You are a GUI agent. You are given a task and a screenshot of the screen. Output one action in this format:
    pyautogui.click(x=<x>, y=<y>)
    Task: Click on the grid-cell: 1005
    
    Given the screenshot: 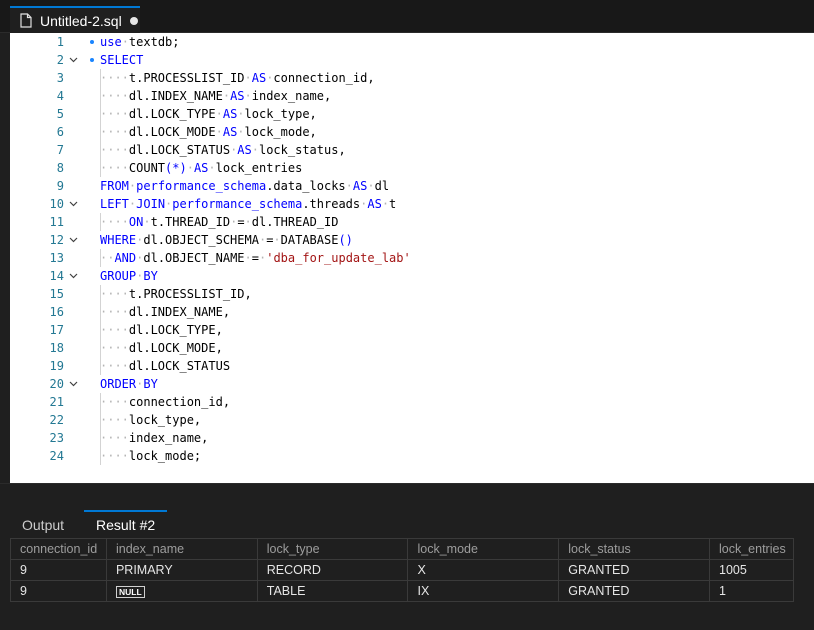 What is the action you would take?
    pyautogui.click(x=751, y=570)
    